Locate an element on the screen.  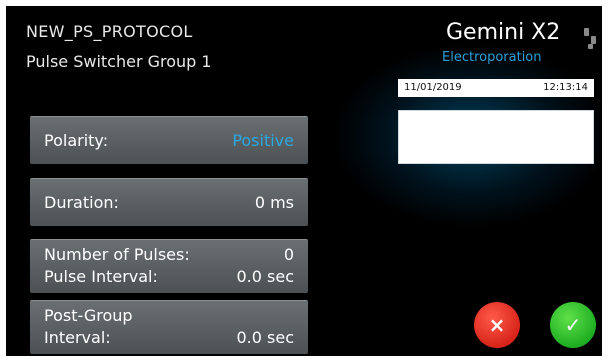
pulse-interval-label: Pulse Interval: is located at coordinates (101, 276).